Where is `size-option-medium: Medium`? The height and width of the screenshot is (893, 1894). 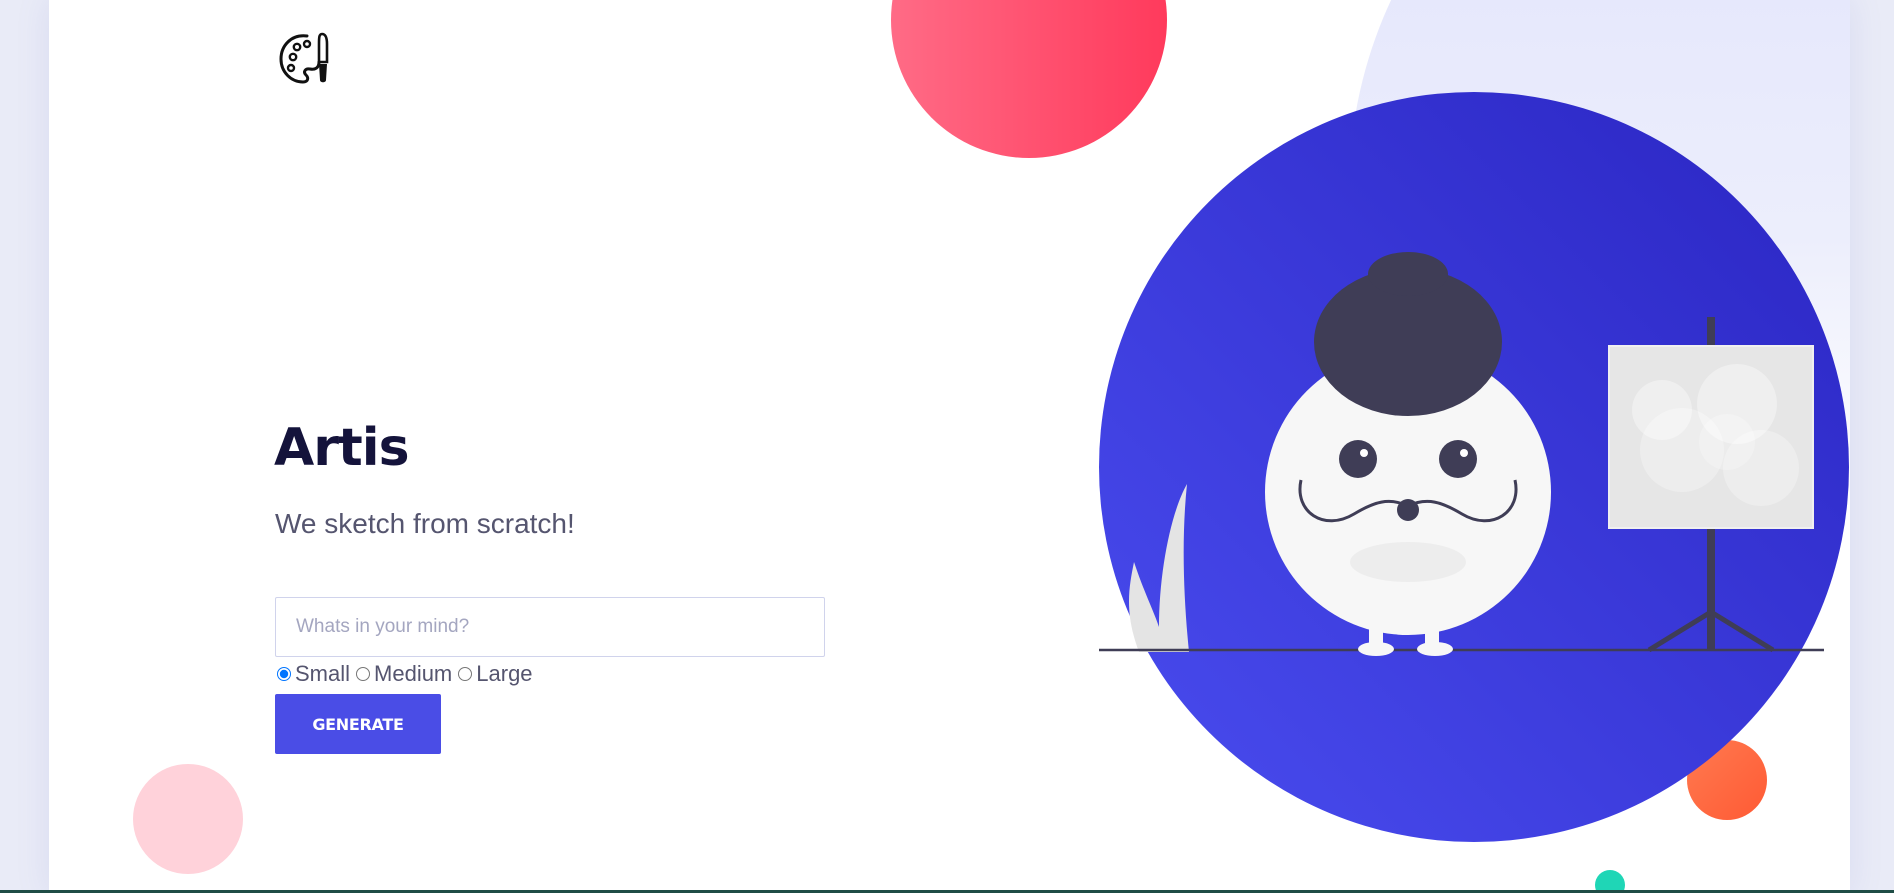
size-option-medium: Medium is located at coordinates (403, 674).